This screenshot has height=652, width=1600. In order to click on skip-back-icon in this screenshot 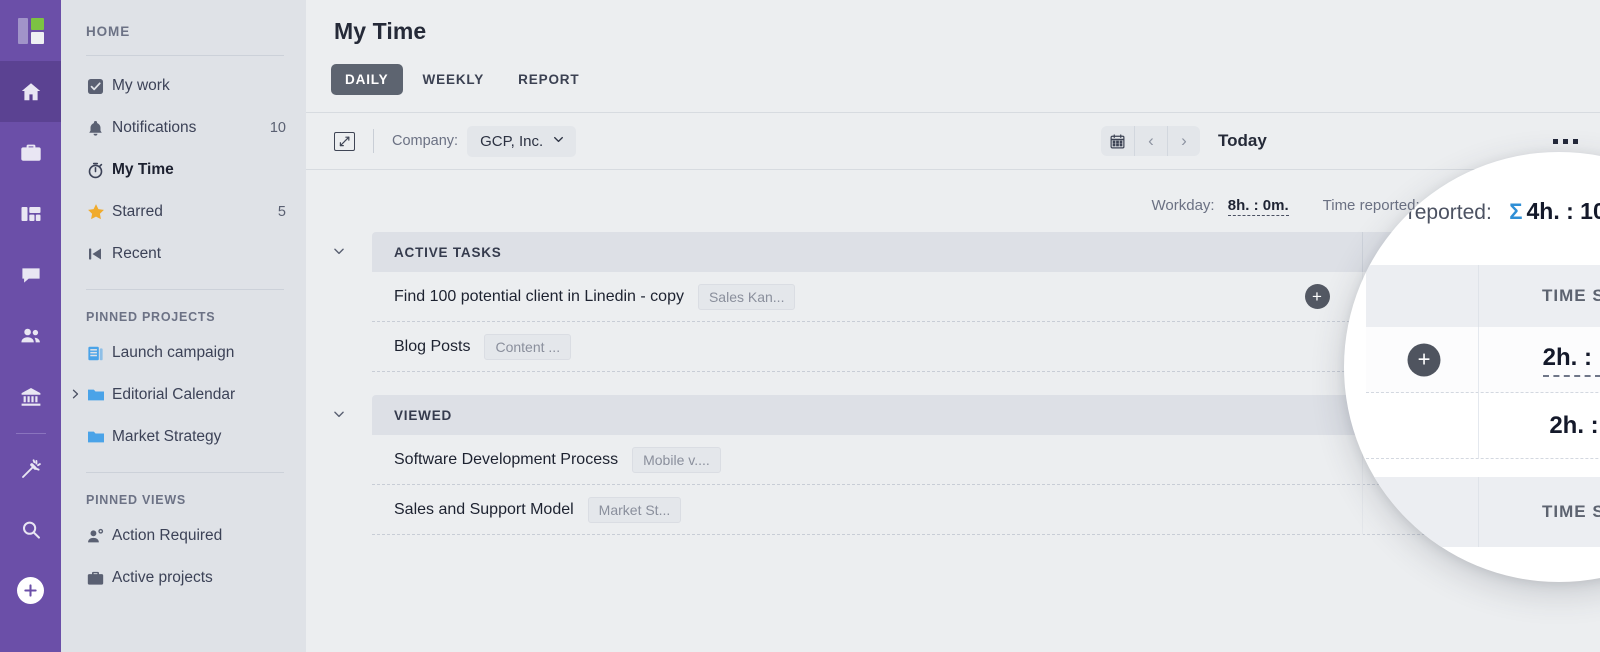, I will do `click(99, 254)`.